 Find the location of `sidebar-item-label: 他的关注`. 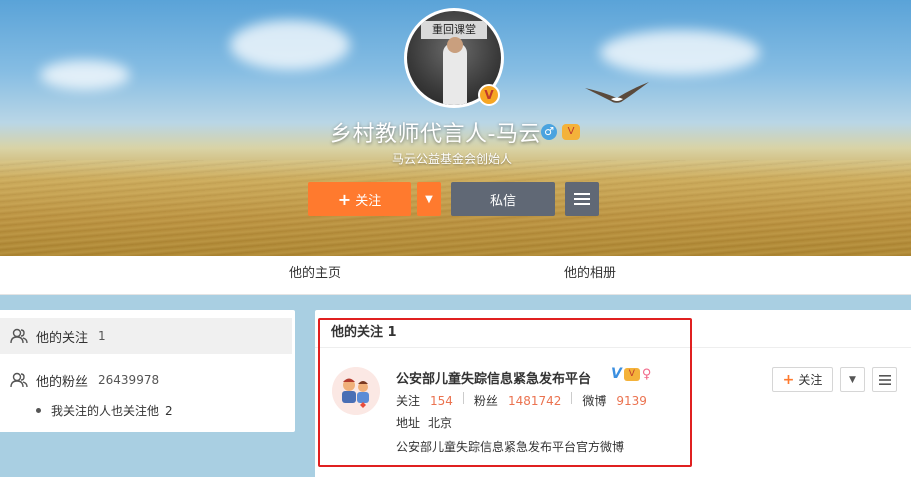

sidebar-item-label: 他的关注 is located at coordinates (62, 338).